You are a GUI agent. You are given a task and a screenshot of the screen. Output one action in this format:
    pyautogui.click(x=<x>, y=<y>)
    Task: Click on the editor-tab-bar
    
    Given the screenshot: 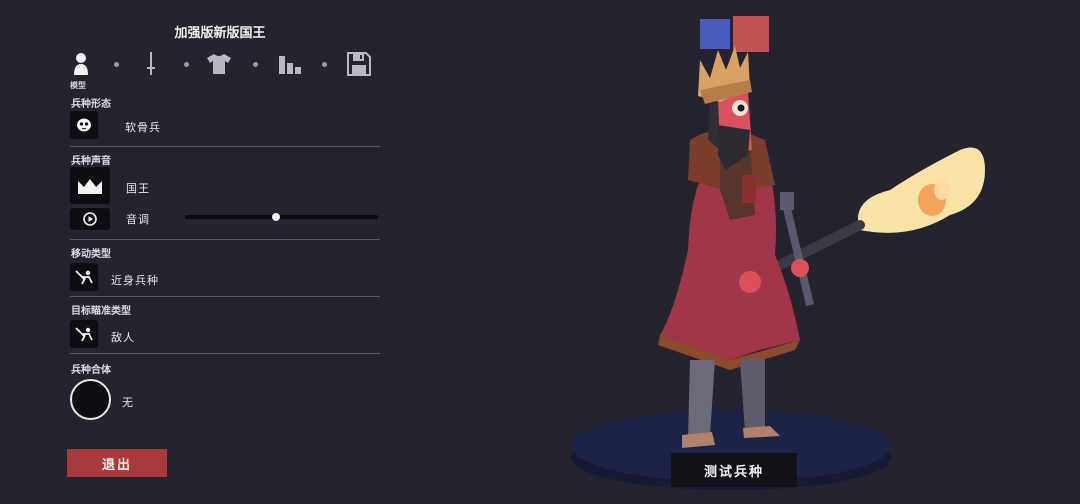 What is the action you would take?
    pyautogui.click(x=222, y=65)
    